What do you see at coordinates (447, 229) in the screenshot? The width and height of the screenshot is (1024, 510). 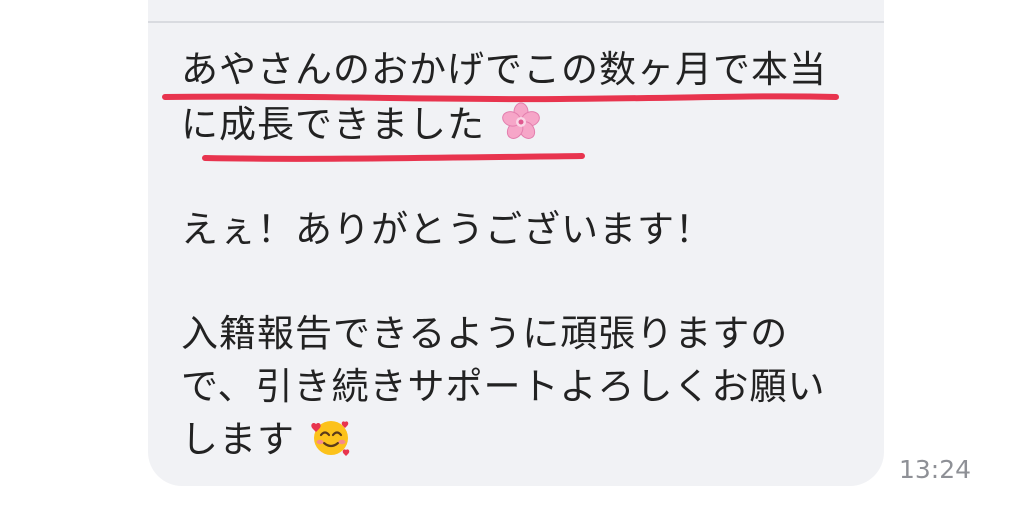 I see `message-line-3: えぇ！ありがとうございます！` at bounding box center [447, 229].